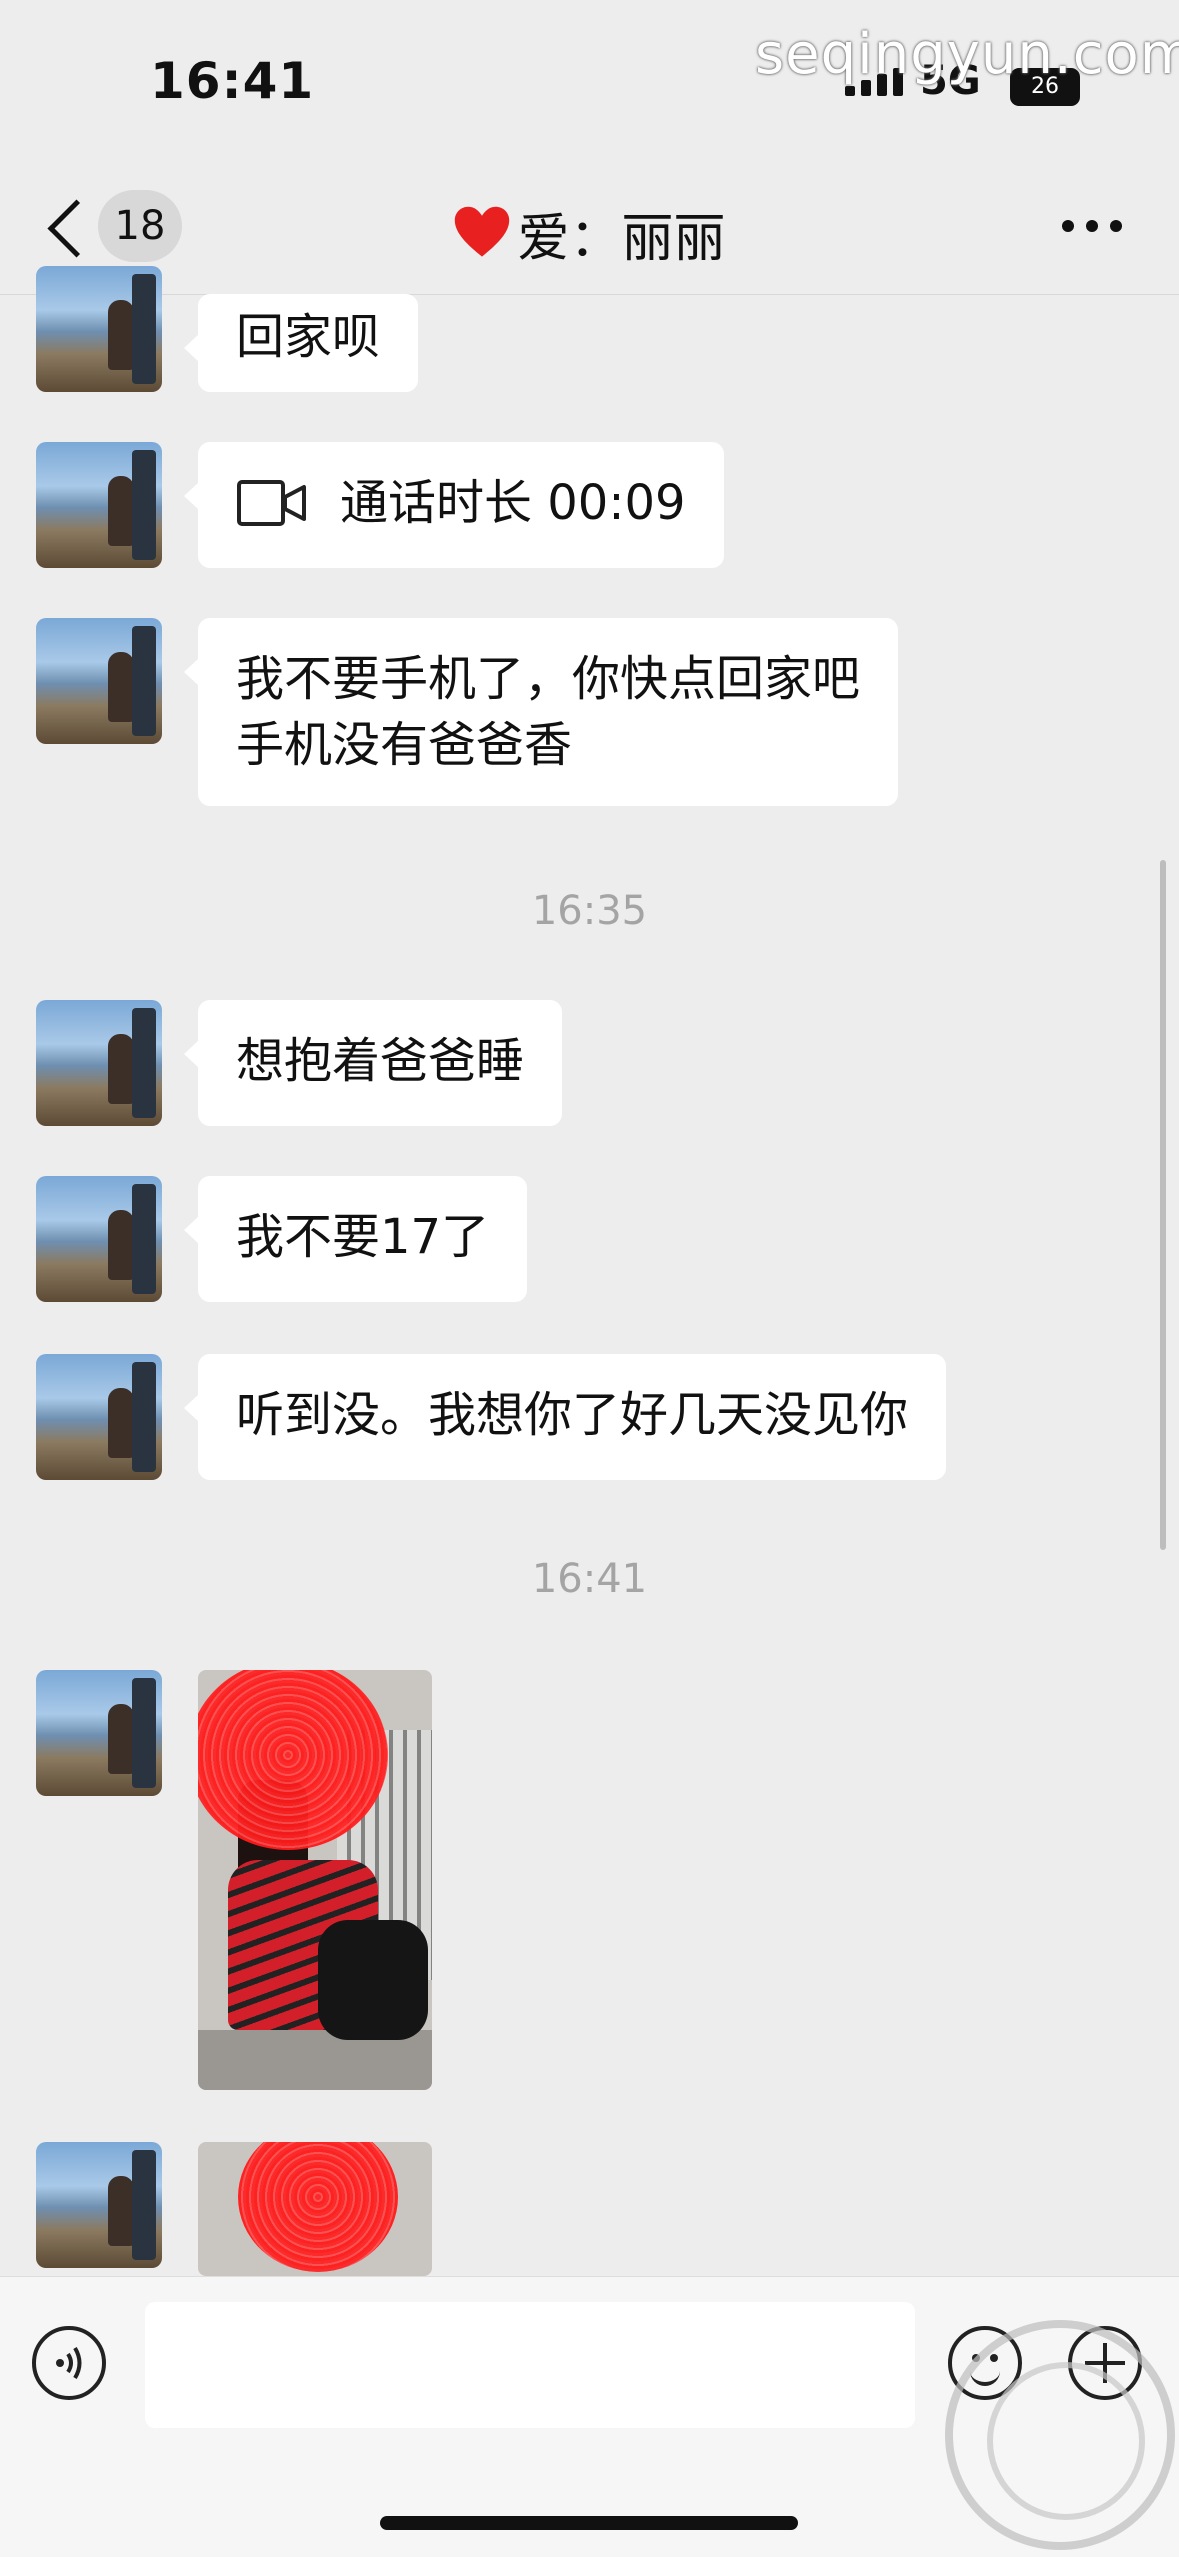  Describe the element at coordinates (232, 81) in the screenshot. I see `status-time: 16:41` at that location.